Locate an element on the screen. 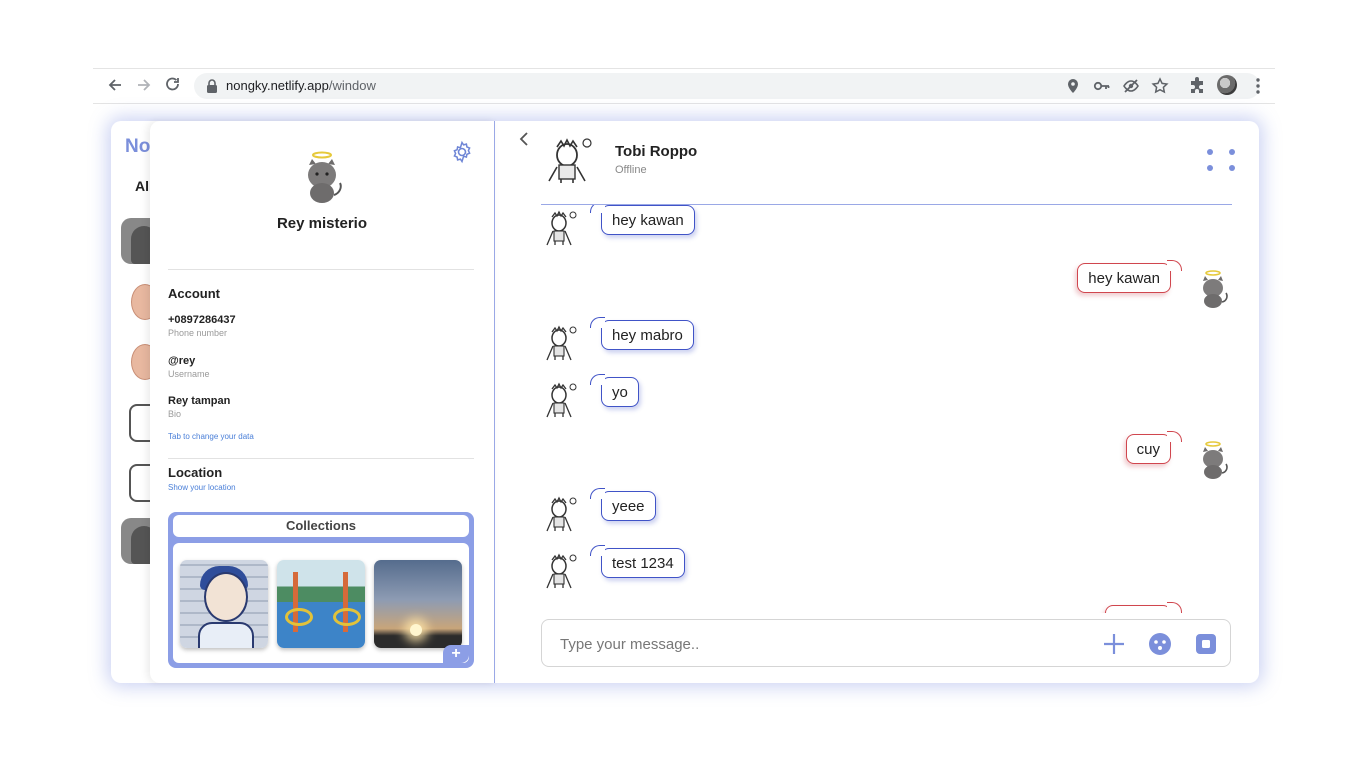 The height and width of the screenshot is (768, 1366). message-row: yeee is located at coordinates (877, 512).